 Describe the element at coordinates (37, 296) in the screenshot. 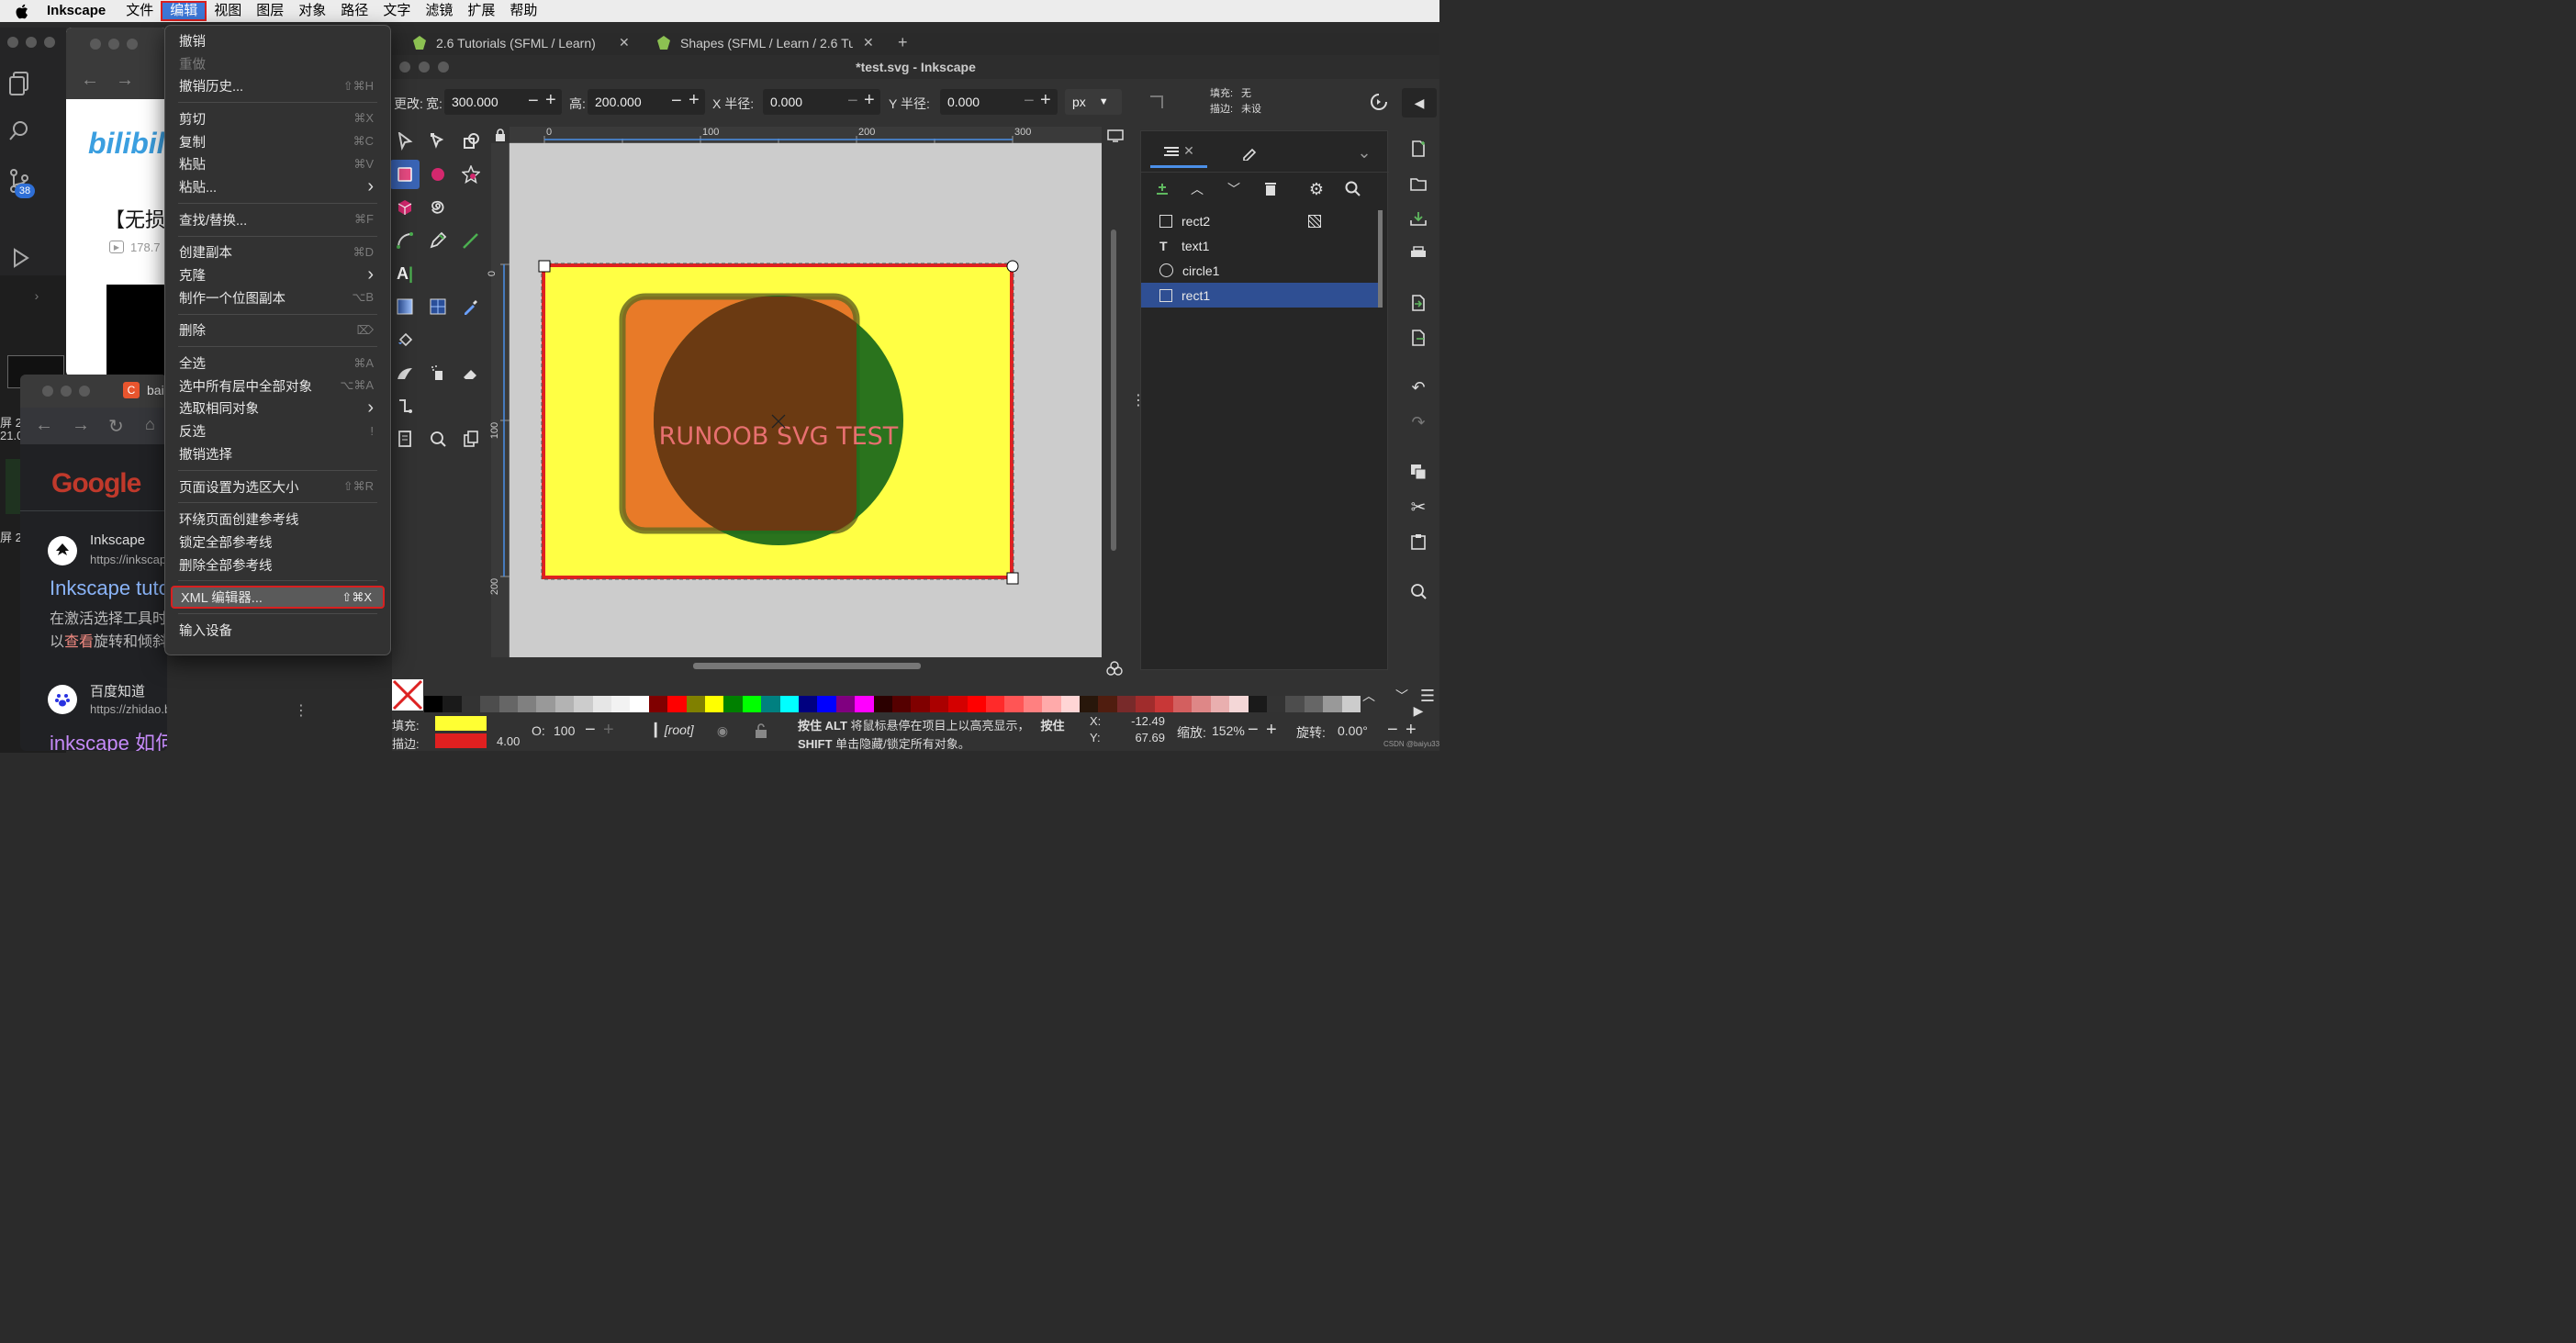

I see `chevron-right-icon: ›` at that location.